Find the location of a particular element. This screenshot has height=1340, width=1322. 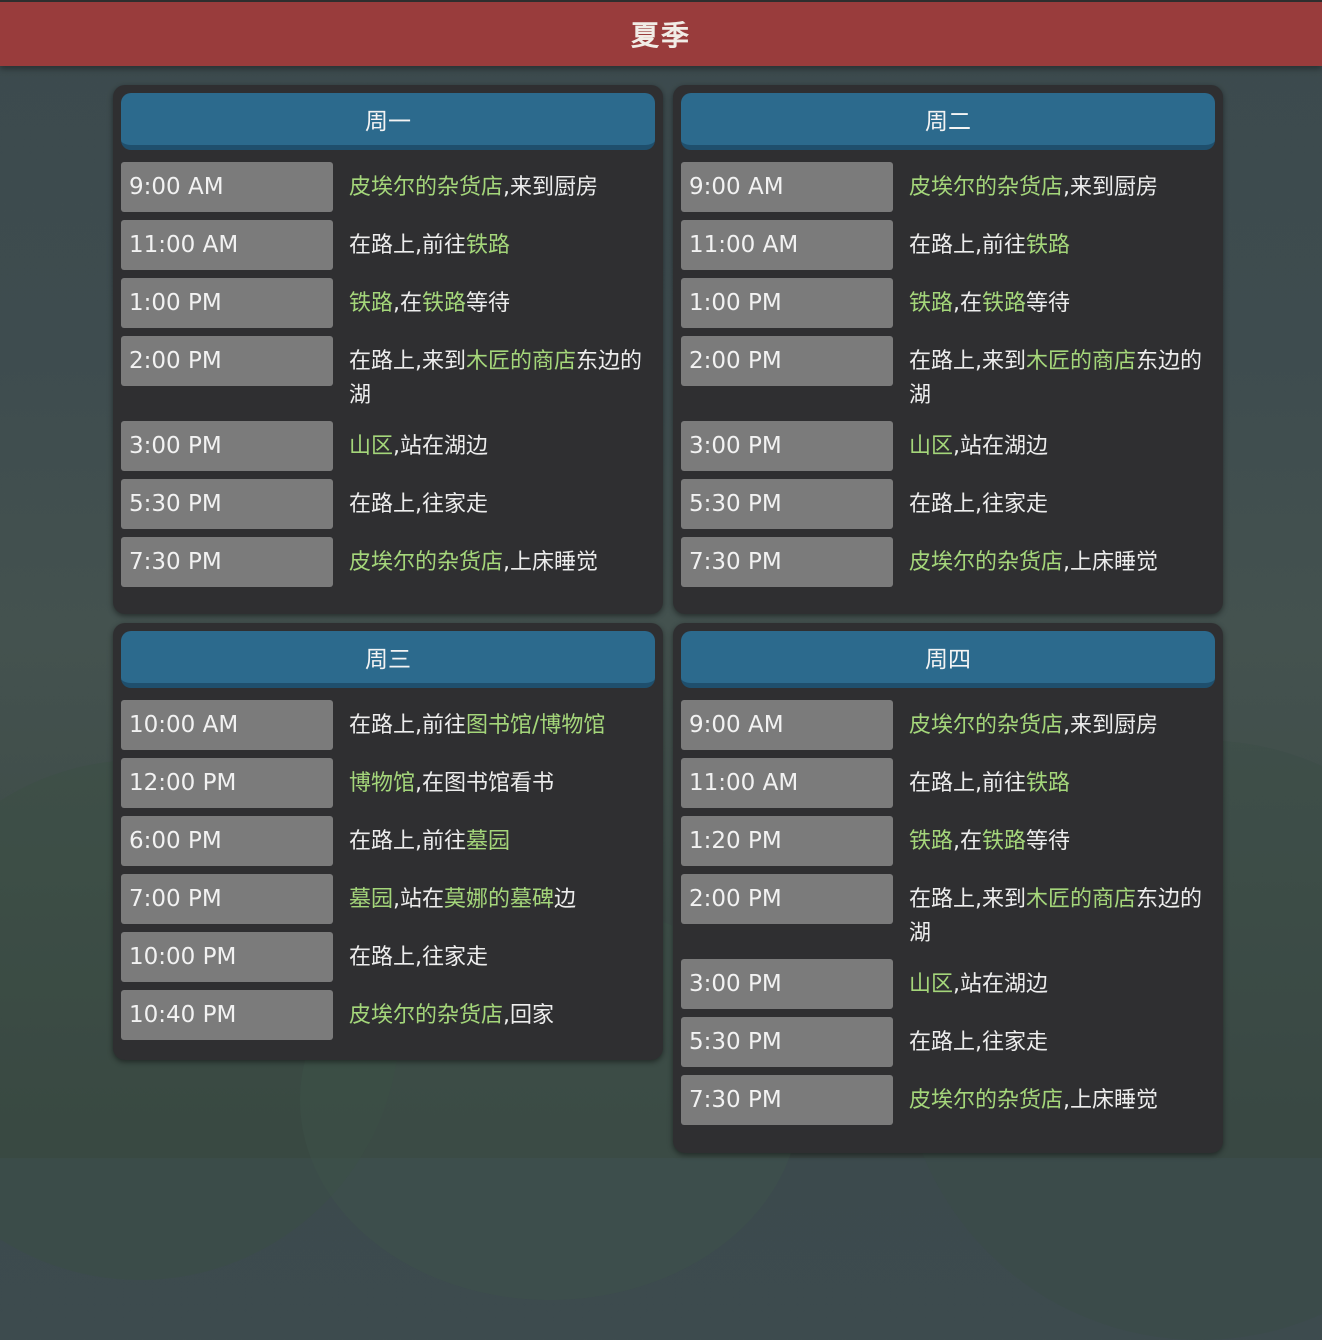

schedule-activity: 在路上,前往墓园 is located at coordinates (499, 837).